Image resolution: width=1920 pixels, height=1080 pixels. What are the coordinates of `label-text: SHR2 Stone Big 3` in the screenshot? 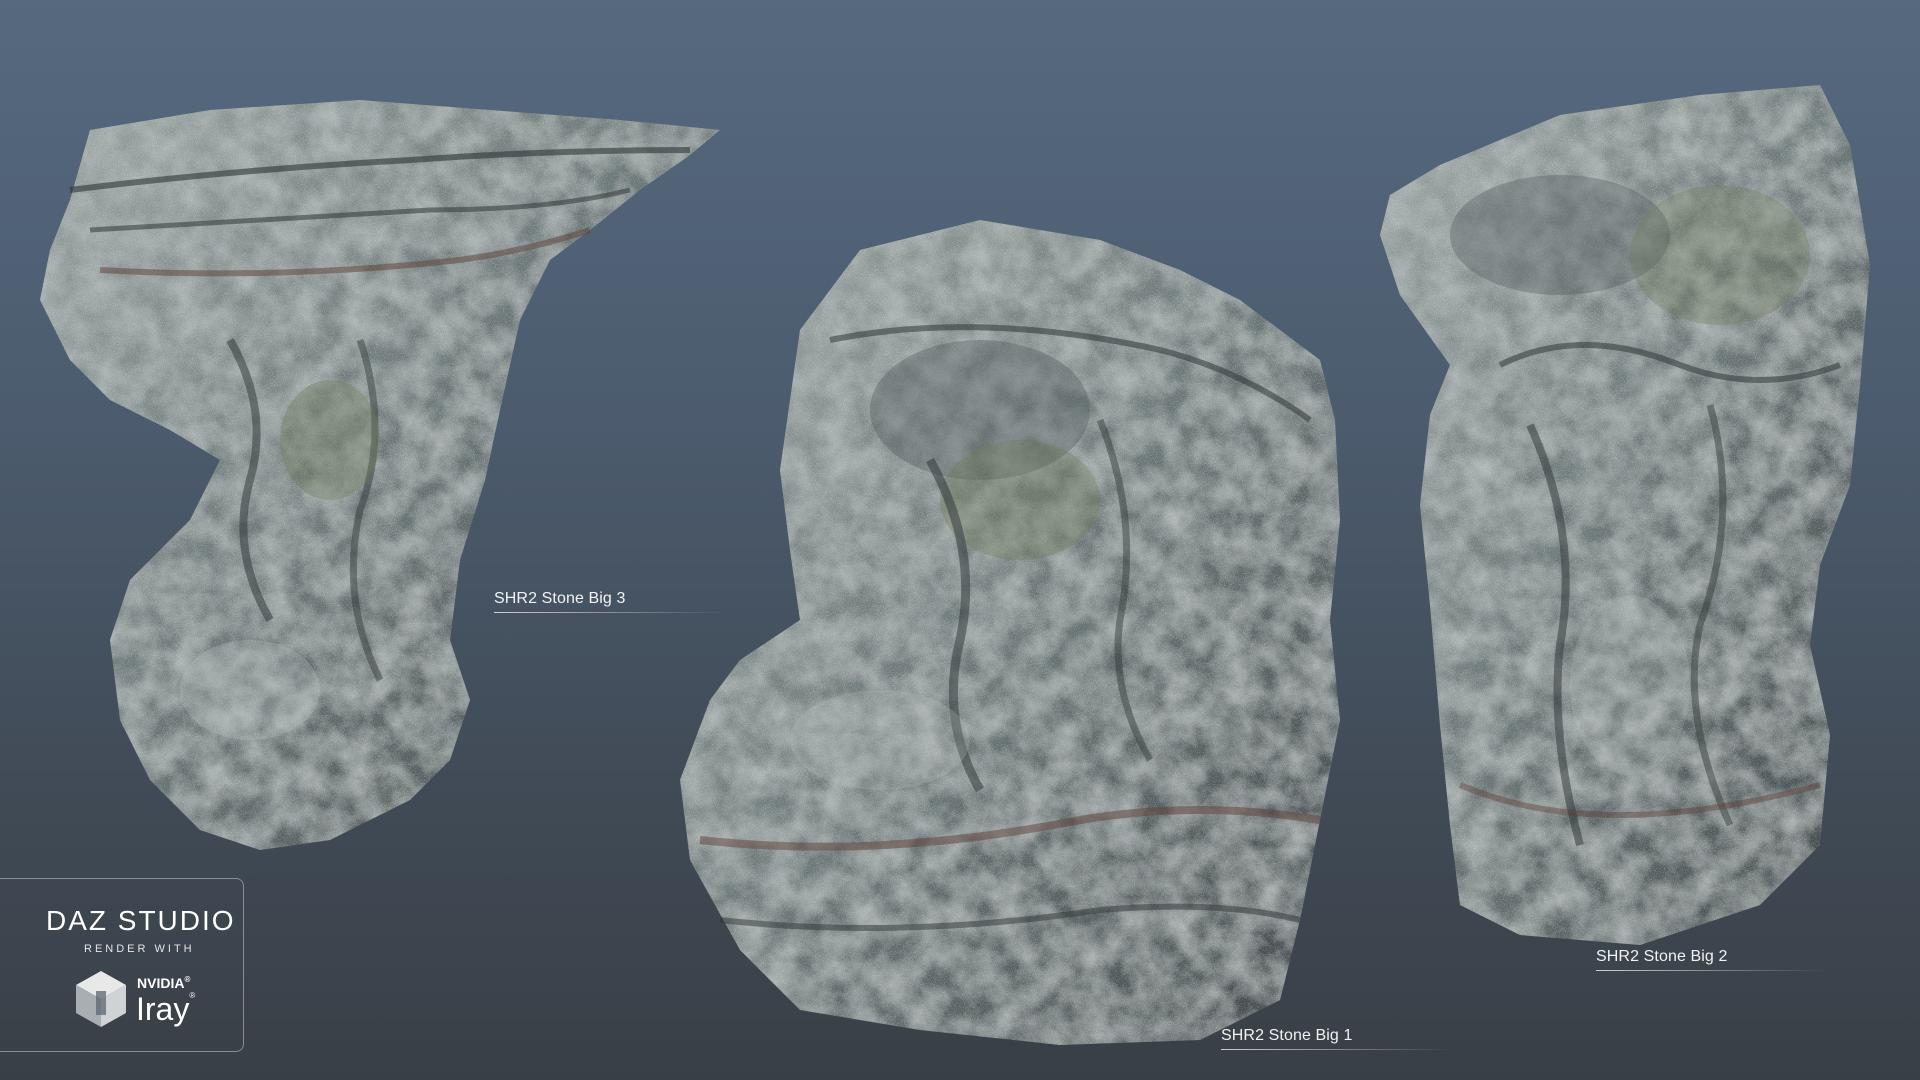 It's located at (560, 598).